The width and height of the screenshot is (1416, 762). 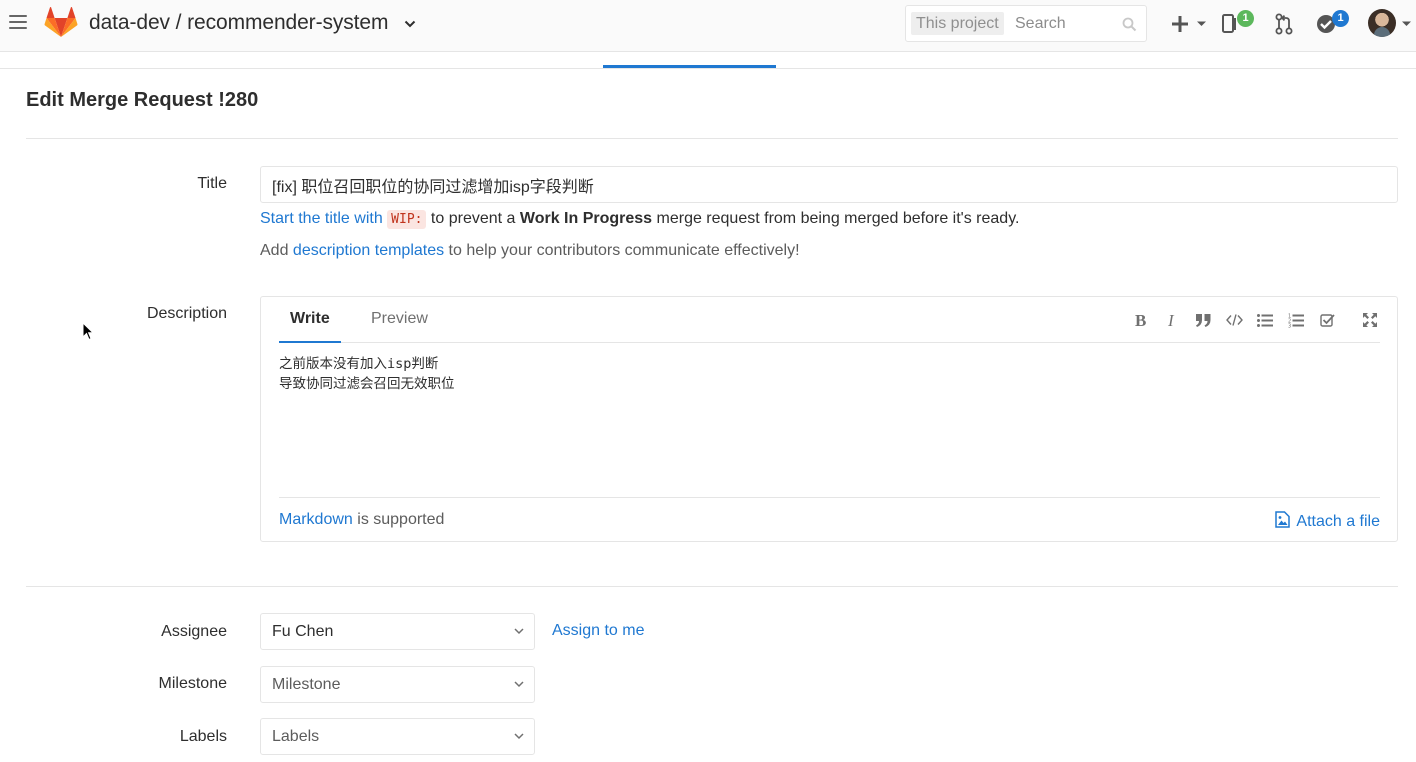 I want to click on wip-hint-text: to prevent a, so click(x=473, y=218).